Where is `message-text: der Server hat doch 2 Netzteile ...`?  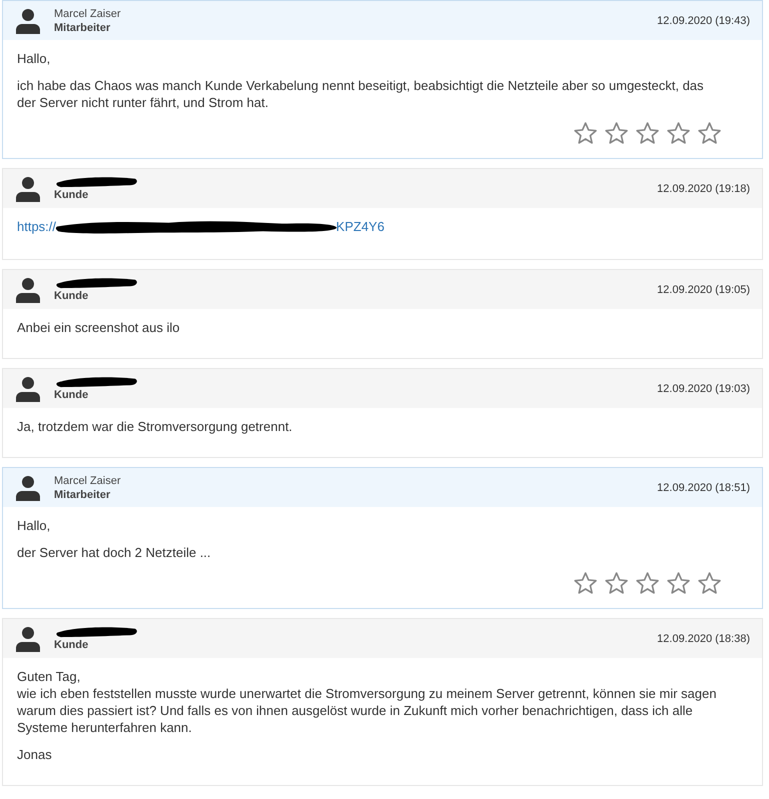
message-text: der Server hat doch 2 Netzteile ... is located at coordinates (114, 552).